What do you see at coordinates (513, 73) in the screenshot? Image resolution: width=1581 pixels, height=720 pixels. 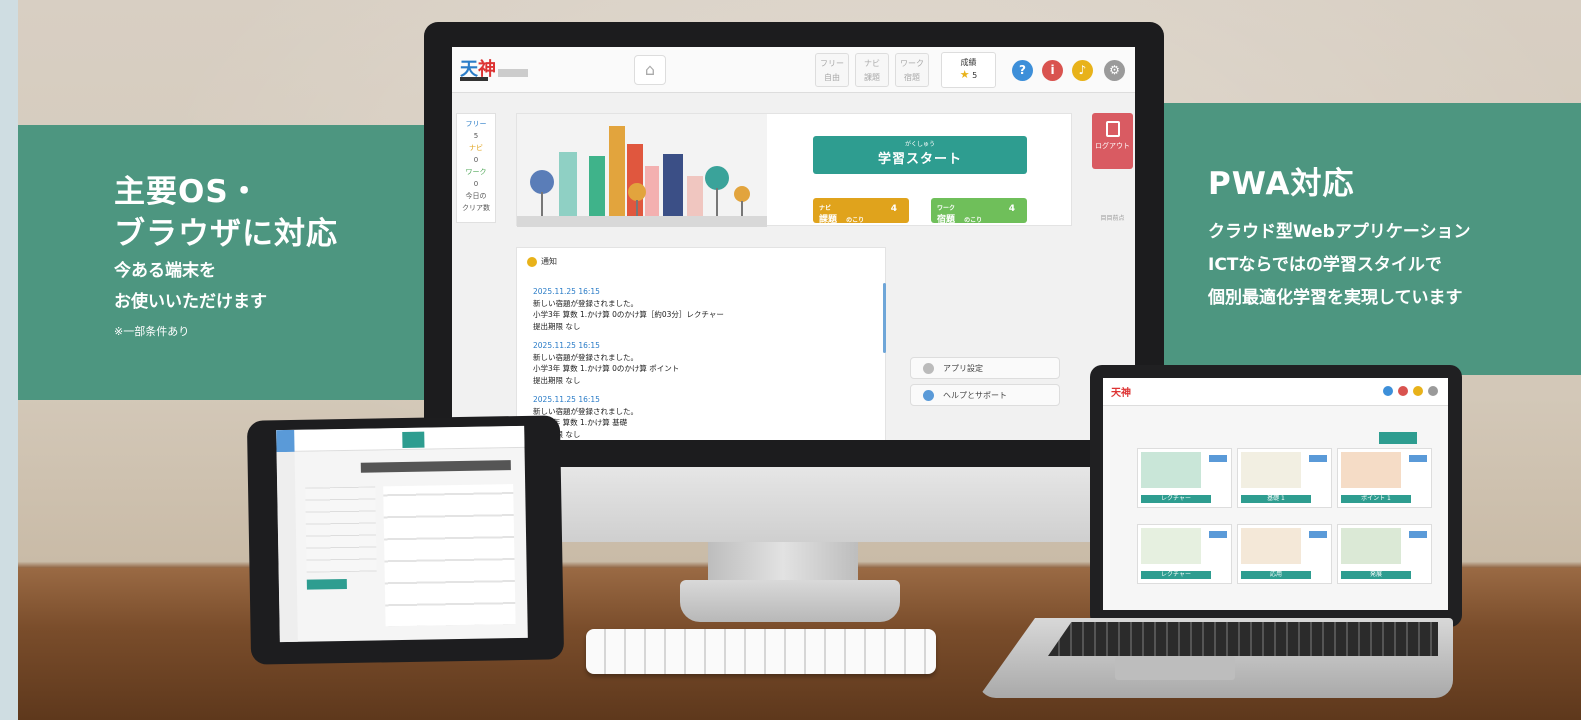 I see `user-name-placeholder` at bounding box center [513, 73].